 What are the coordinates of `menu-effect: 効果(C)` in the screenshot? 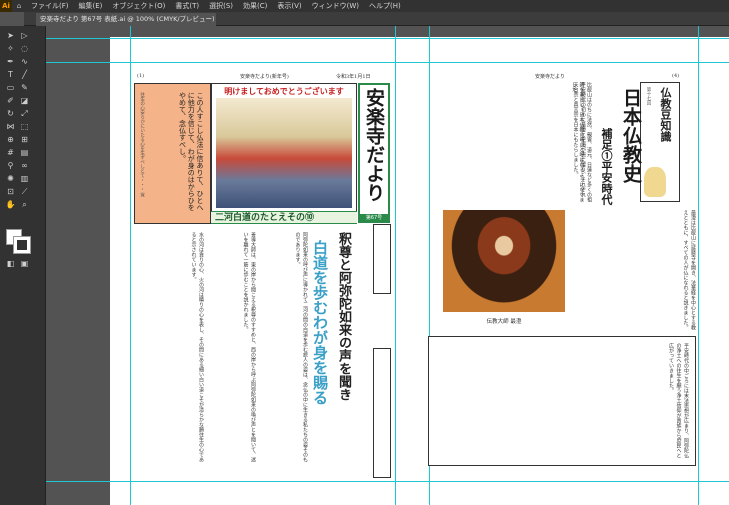 It's located at (255, 6).